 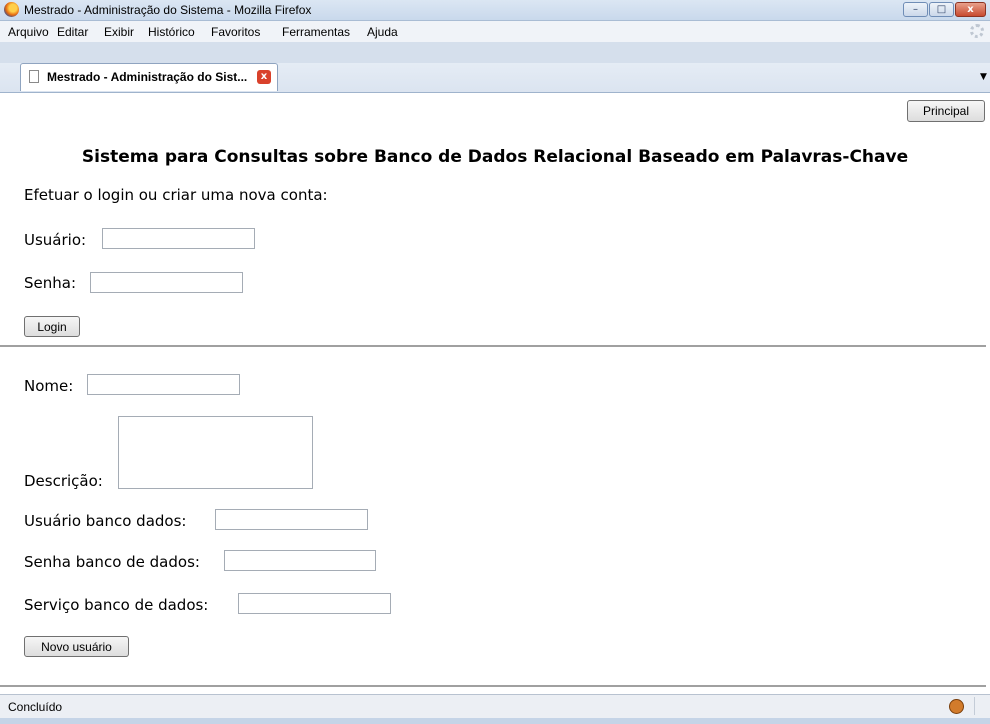 What do you see at coordinates (980, 706) in the screenshot?
I see `resize-grip` at bounding box center [980, 706].